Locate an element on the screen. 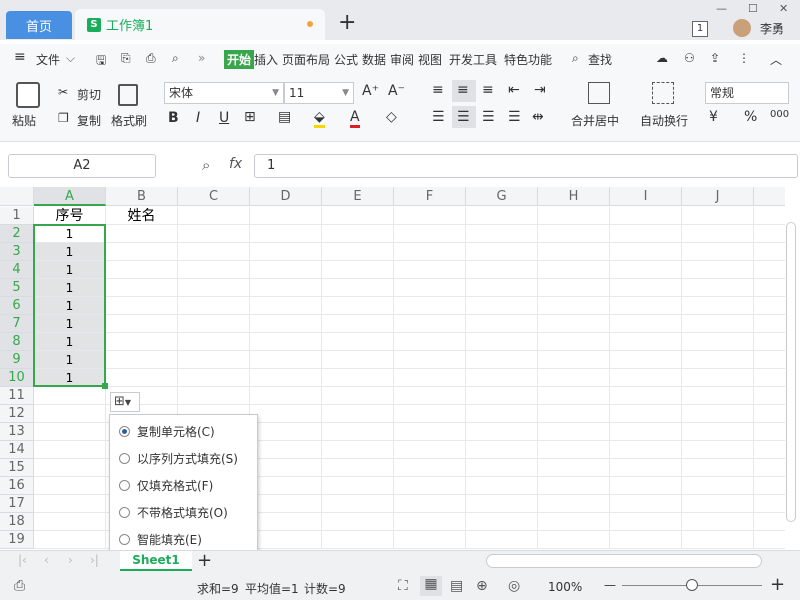 The height and width of the screenshot is (600, 800). horizontal-scrollbar is located at coordinates (624, 561).